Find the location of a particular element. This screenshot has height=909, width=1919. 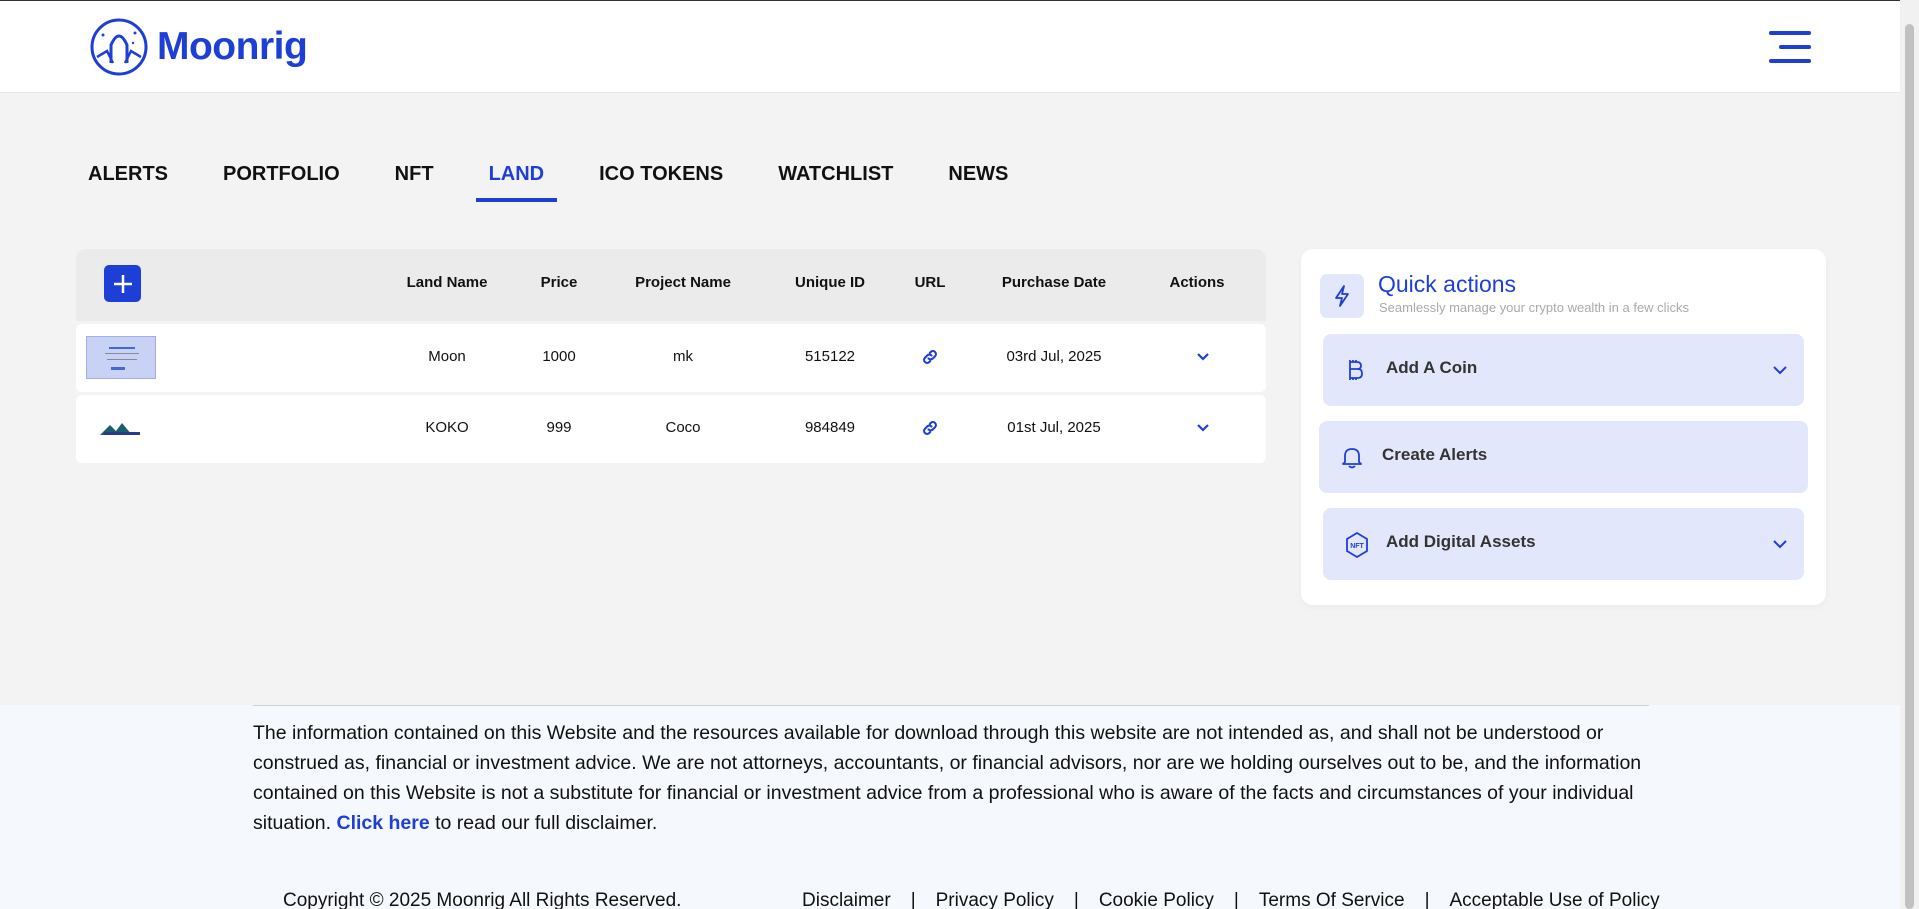

cell-unique-id: 515122 is located at coordinates (830, 356).